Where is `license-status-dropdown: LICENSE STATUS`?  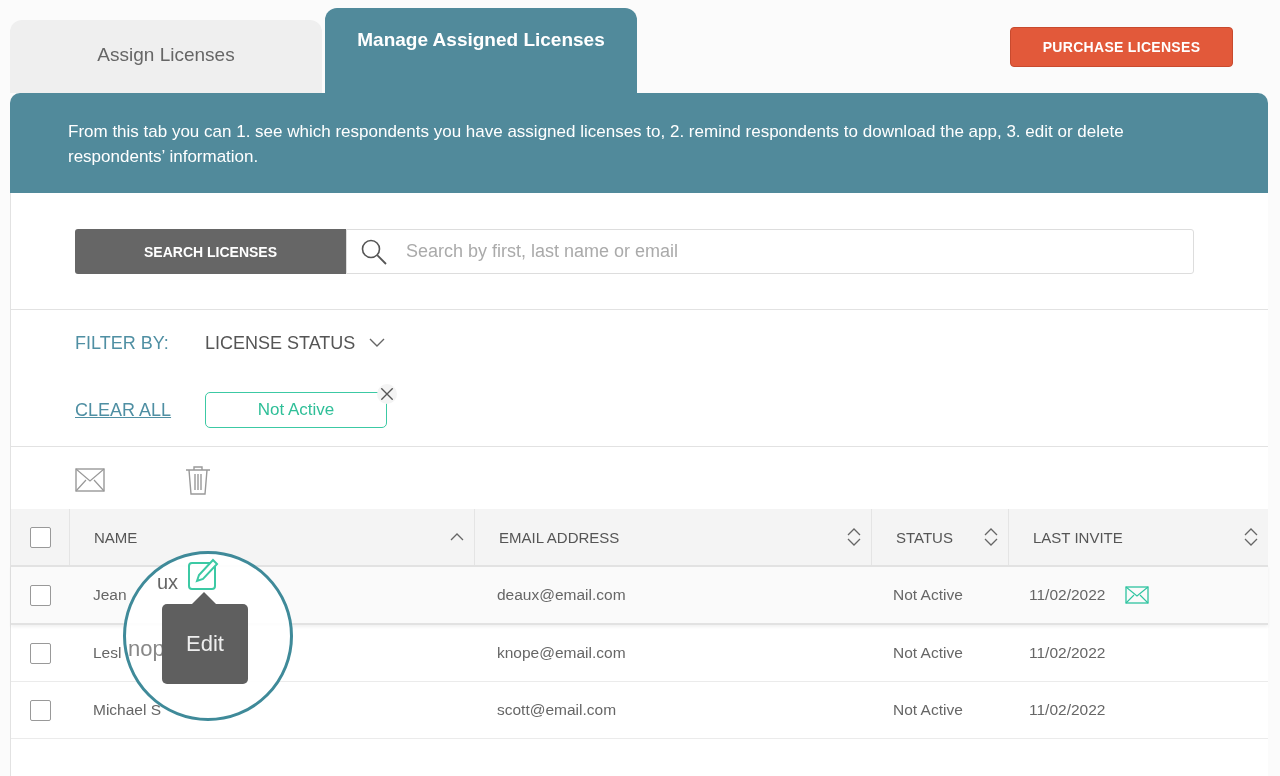
license-status-dropdown: LICENSE STATUS is located at coordinates (295, 343).